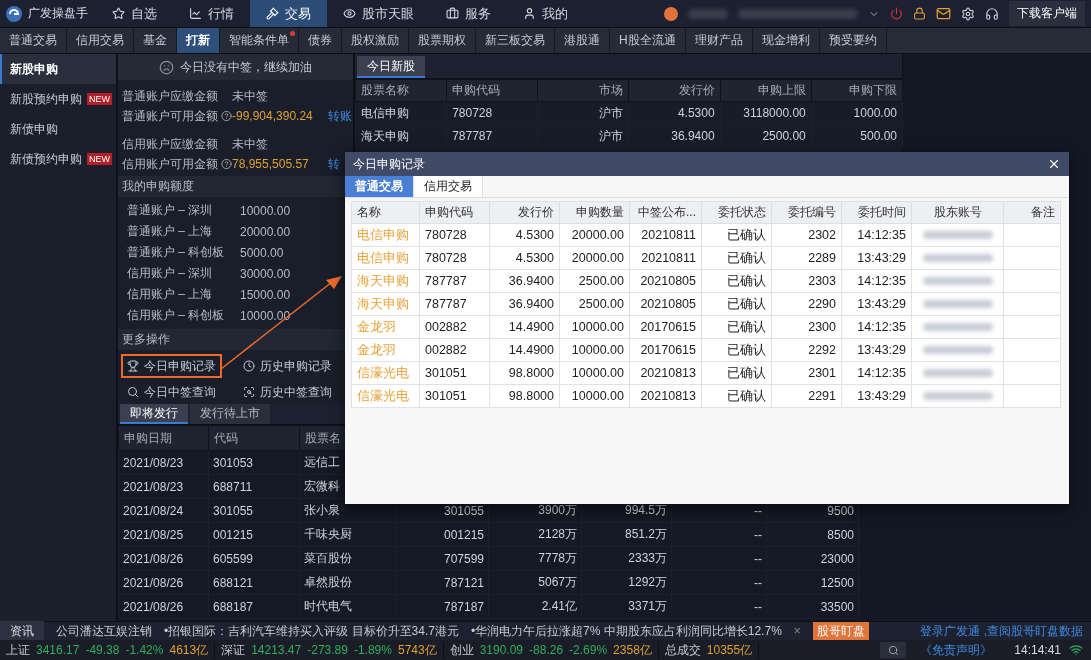 The height and width of the screenshot is (660, 1091). What do you see at coordinates (102, 650) in the screenshot?
I see `index-change: -49.38` at bounding box center [102, 650].